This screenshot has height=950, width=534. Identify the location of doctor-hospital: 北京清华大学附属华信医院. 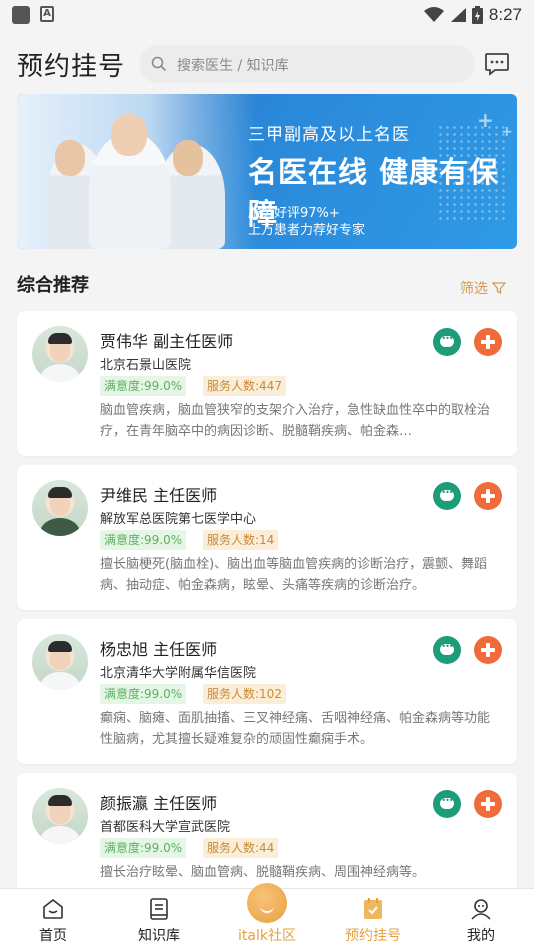
(178, 673).